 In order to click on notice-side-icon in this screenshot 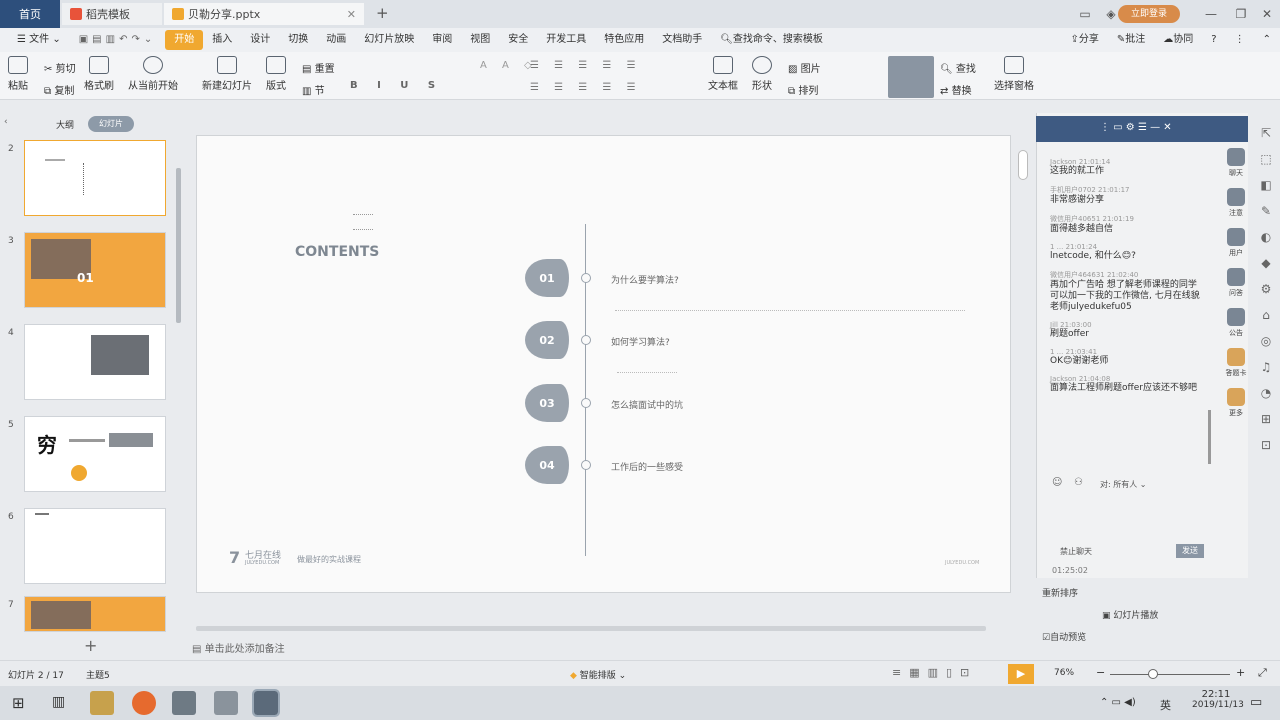, I will do `click(1236, 197)`.